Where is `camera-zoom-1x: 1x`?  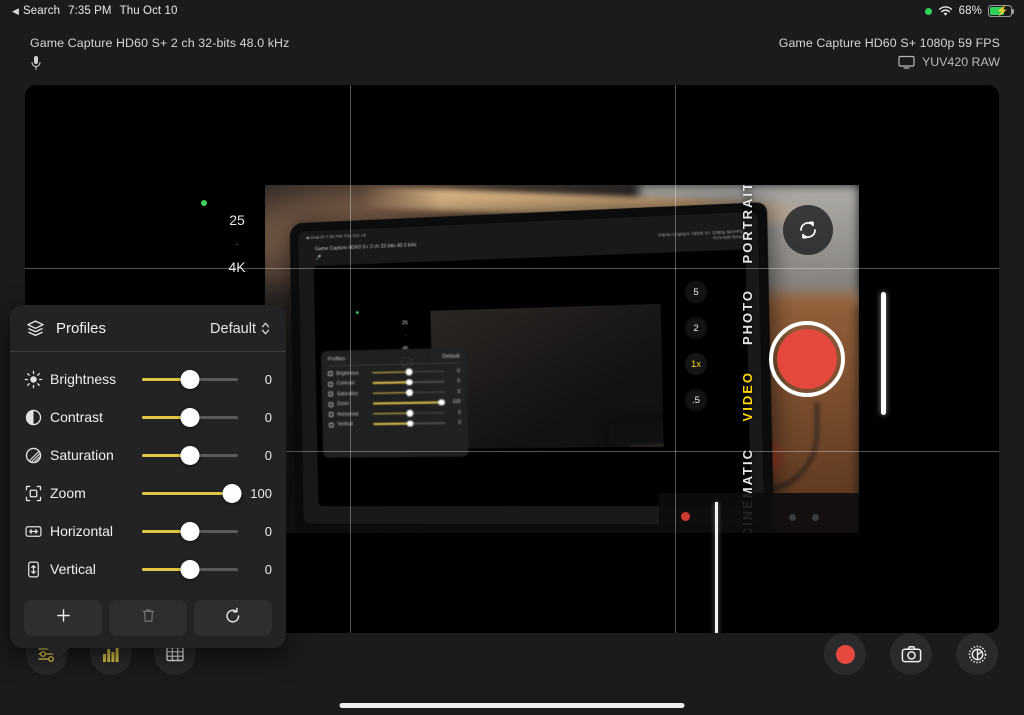
camera-zoom-1x: 1x is located at coordinates (696, 364).